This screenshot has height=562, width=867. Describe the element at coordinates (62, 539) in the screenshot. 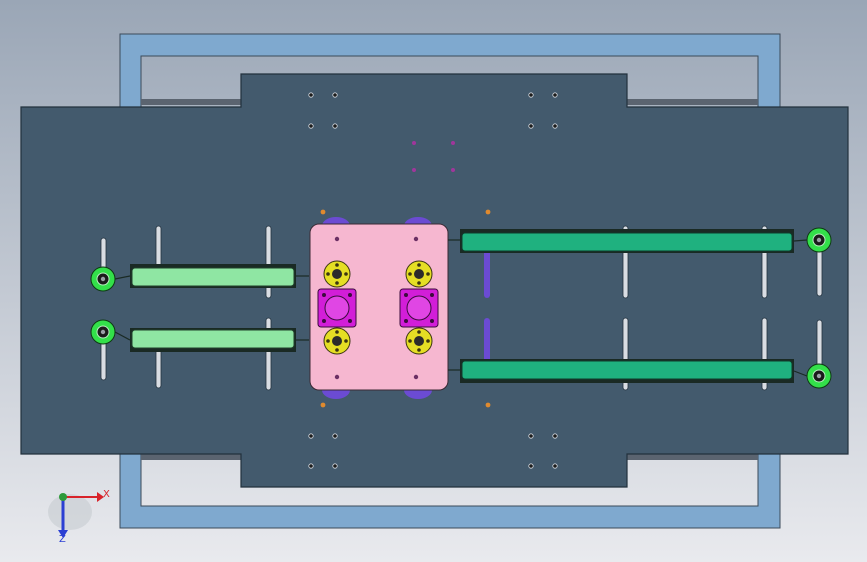

I see `z-axis-label: Z` at that location.